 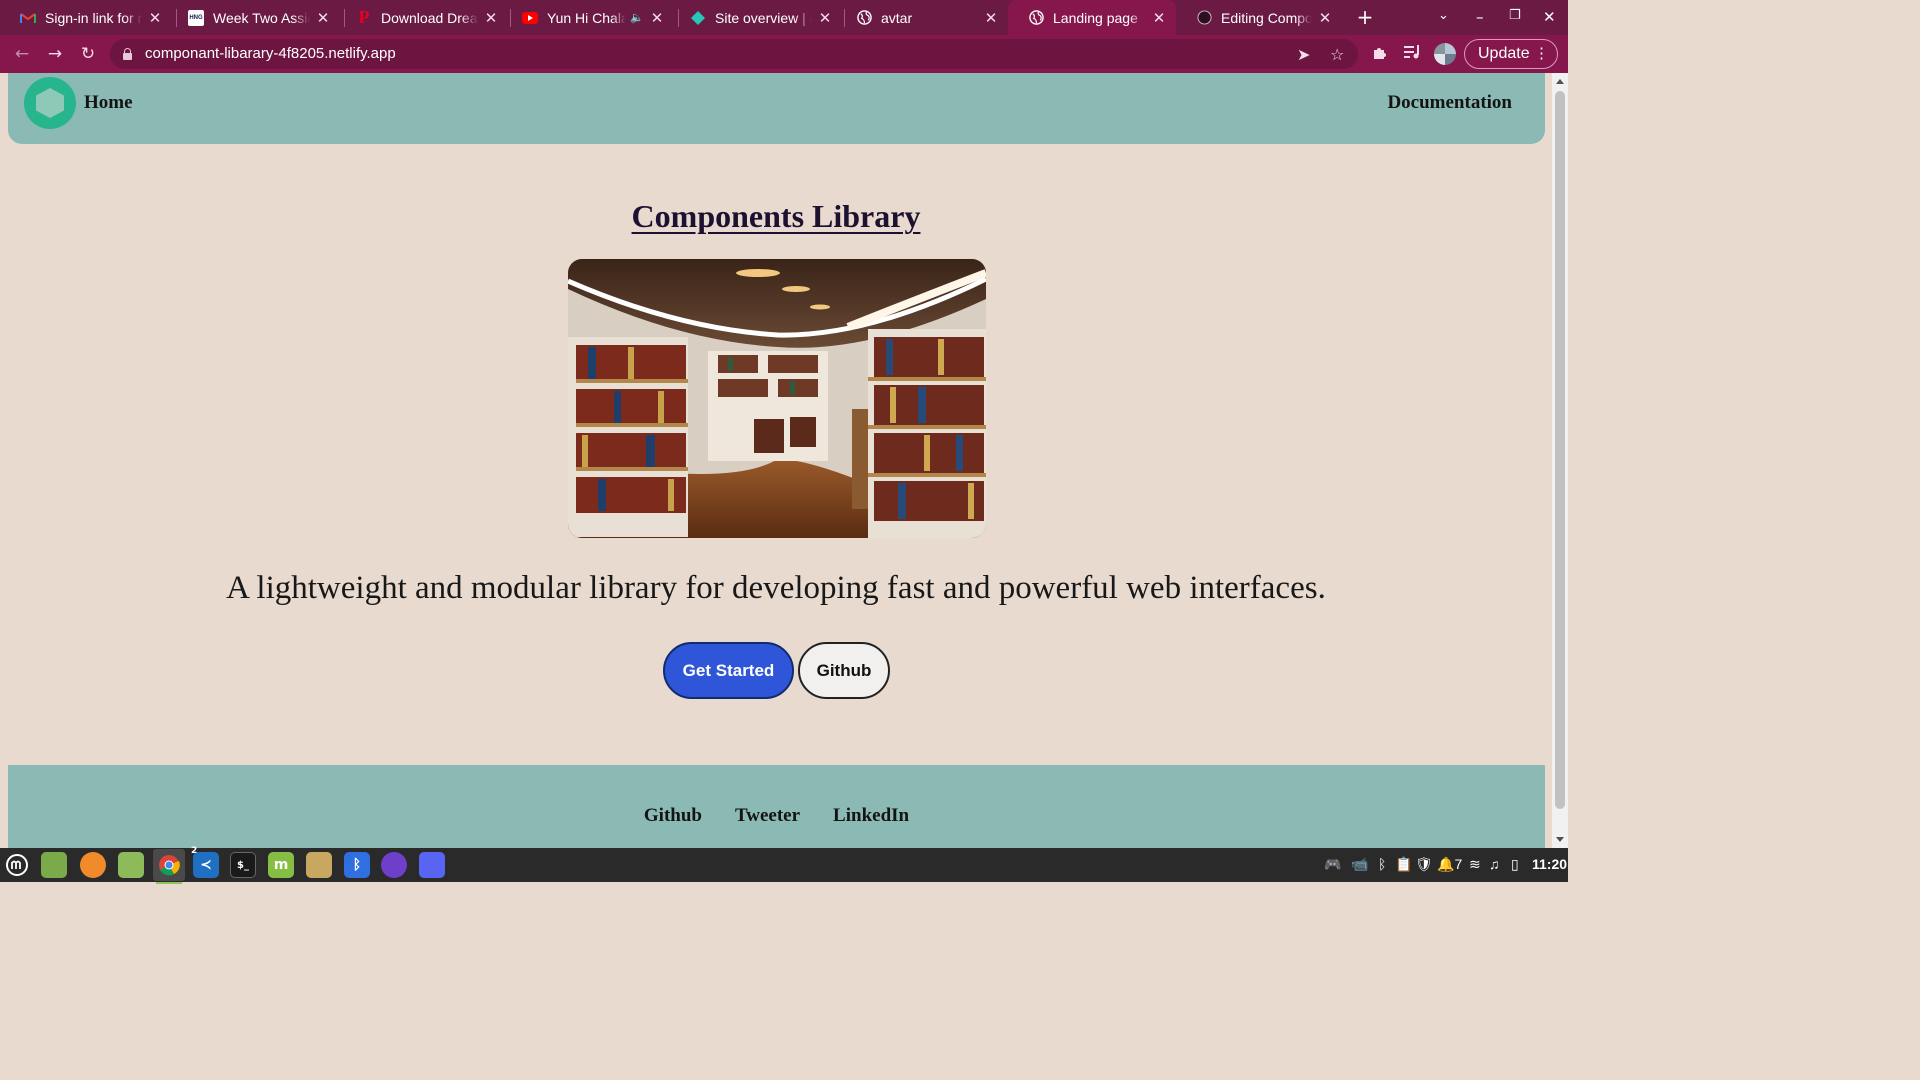 I want to click on tab-title: Yun Hi Chala, so click(x=587, y=17).